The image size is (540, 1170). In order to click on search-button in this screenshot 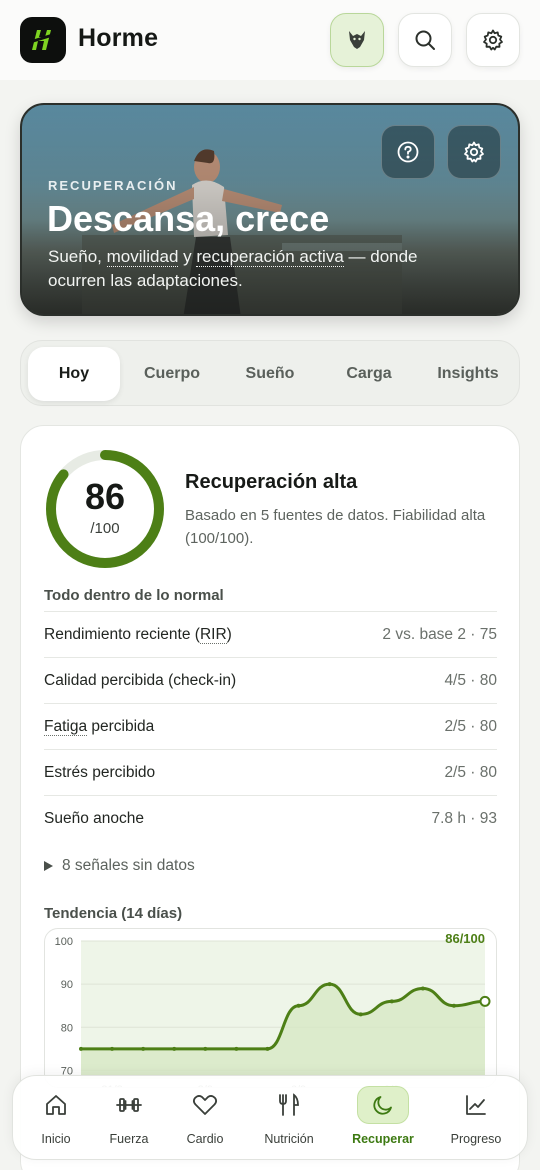, I will do `click(425, 40)`.